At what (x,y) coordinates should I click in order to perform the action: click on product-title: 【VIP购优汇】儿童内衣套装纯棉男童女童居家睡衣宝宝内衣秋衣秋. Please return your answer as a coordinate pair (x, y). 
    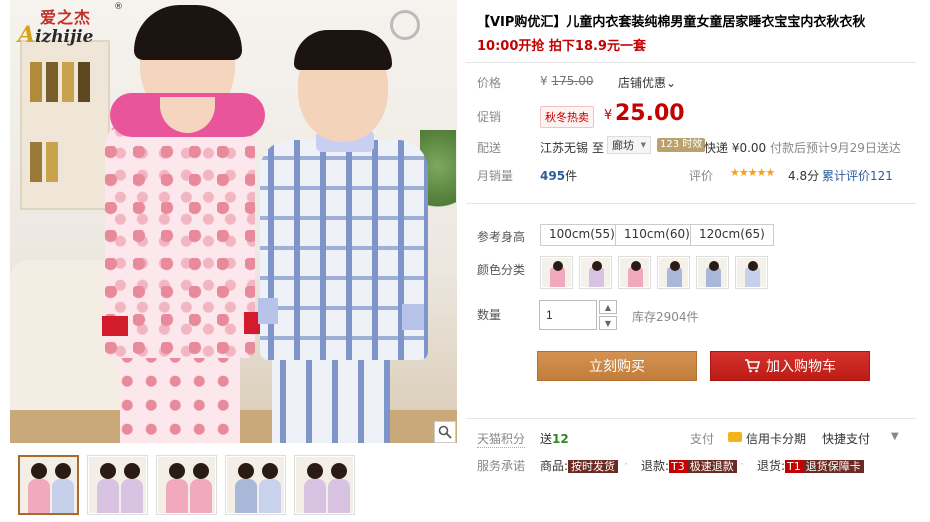
    Looking at the image, I should click on (671, 22).